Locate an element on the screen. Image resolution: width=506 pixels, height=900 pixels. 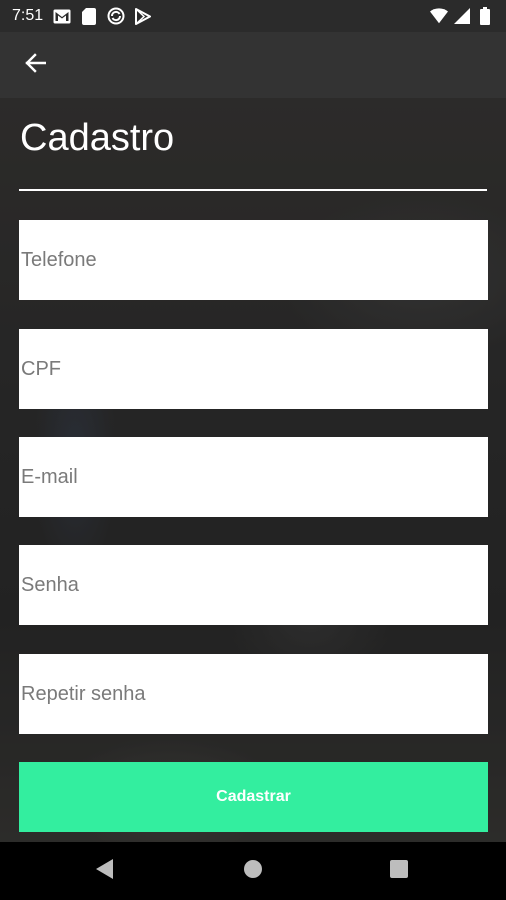
status-notification-icons is located at coordinates (102, 16).